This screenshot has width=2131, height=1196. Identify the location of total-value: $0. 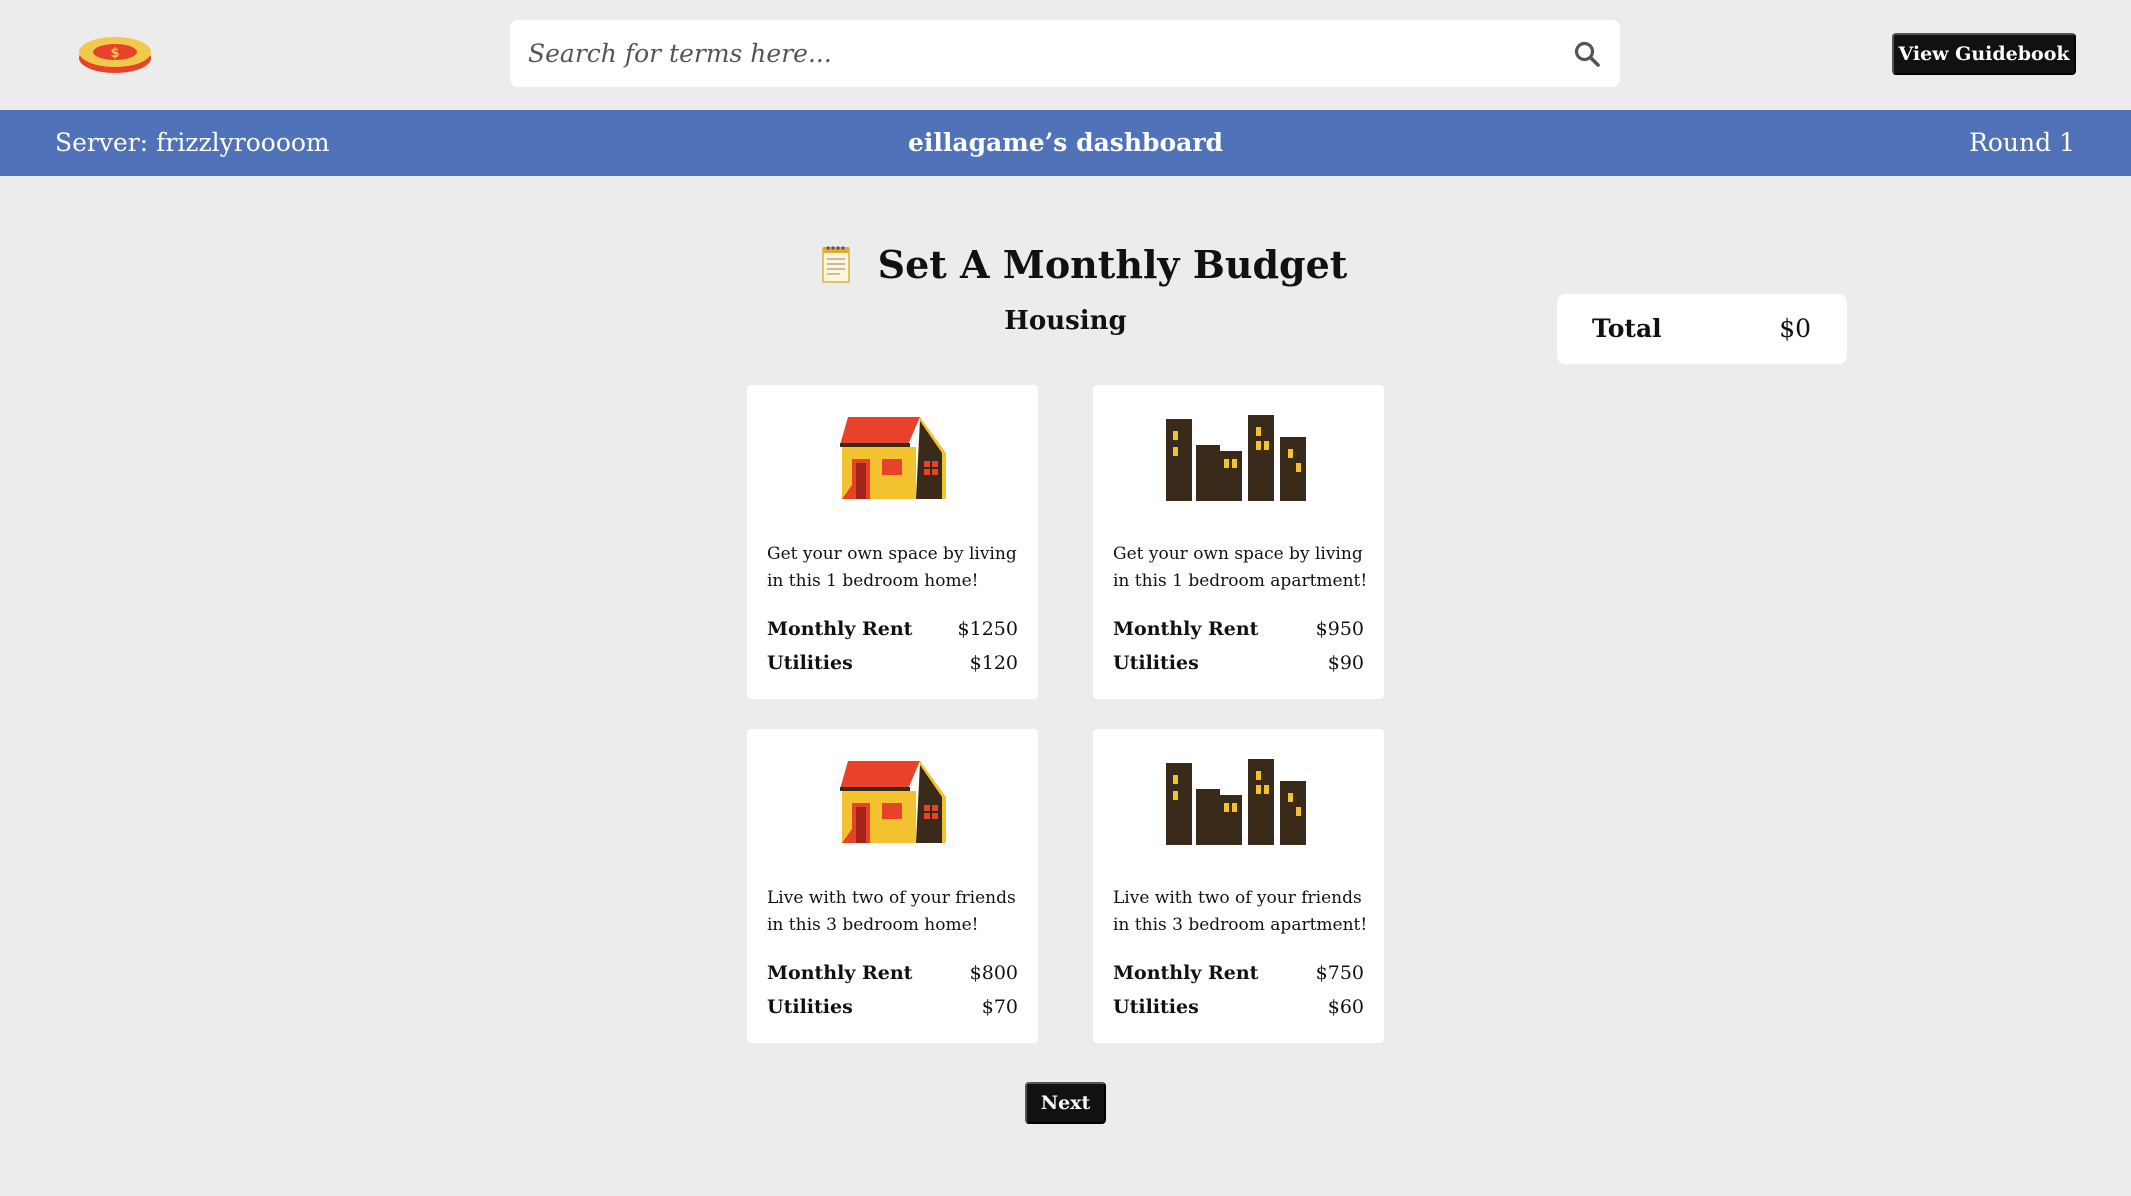
(1795, 328).